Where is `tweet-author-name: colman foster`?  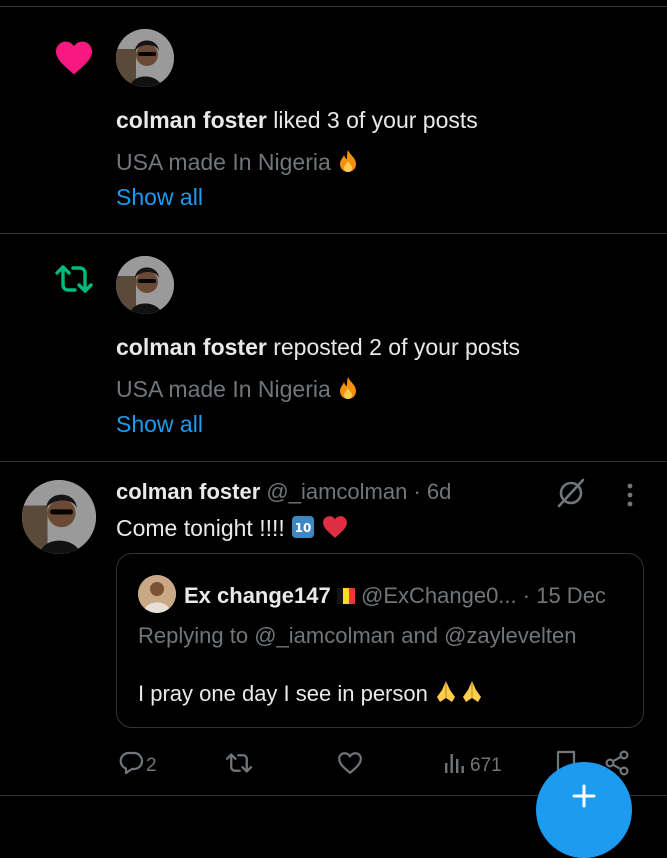 tweet-author-name: colman foster is located at coordinates (188, 491).